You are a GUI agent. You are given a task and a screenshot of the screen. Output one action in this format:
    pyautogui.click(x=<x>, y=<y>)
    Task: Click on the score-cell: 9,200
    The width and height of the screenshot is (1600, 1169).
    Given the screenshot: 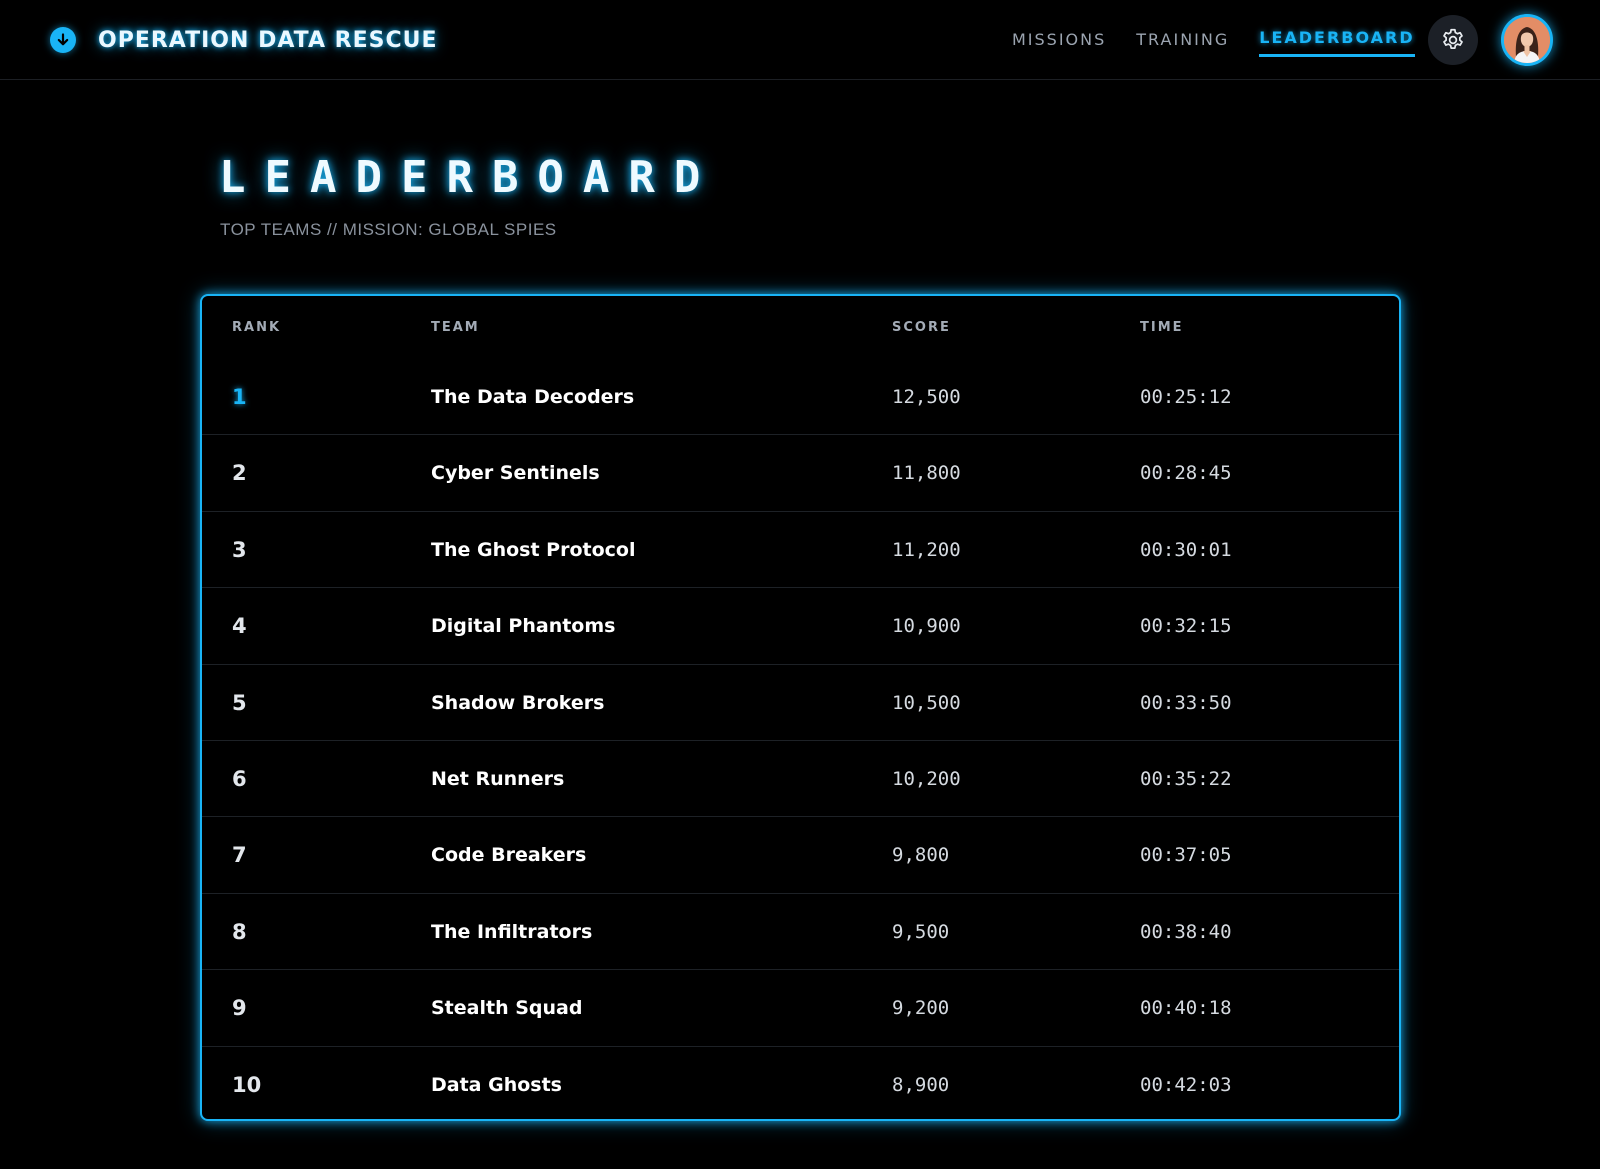 What is the action you would take?
    pyautogui.click(x=921, y=1008)
    